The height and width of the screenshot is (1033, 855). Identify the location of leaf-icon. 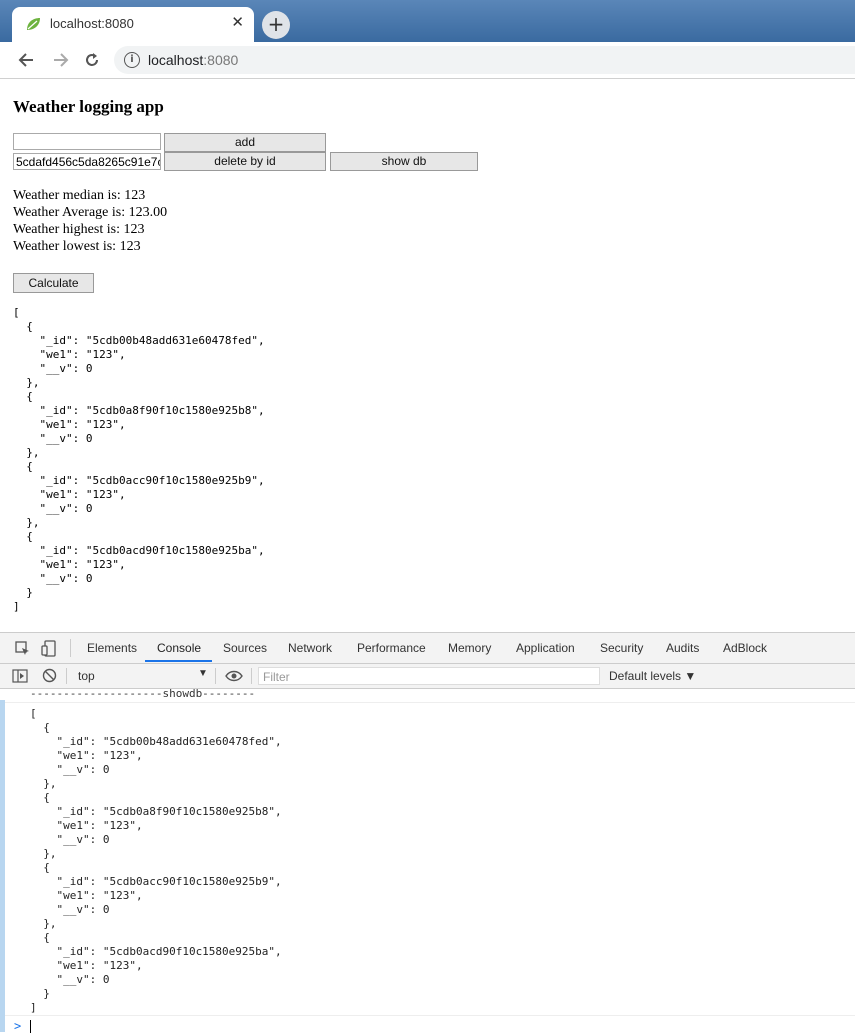
(33, 24).